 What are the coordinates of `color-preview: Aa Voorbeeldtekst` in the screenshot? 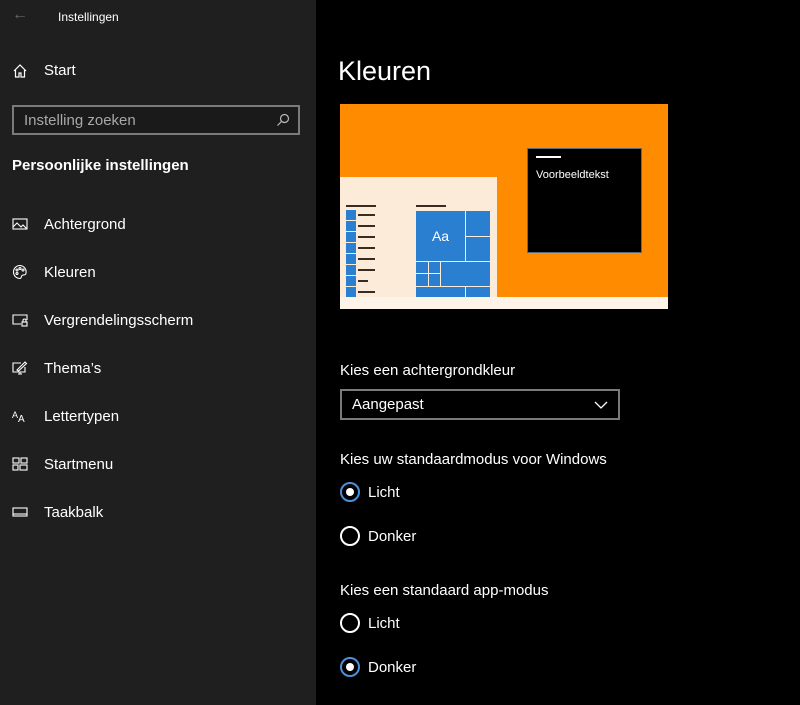 It's located at (504, 206).